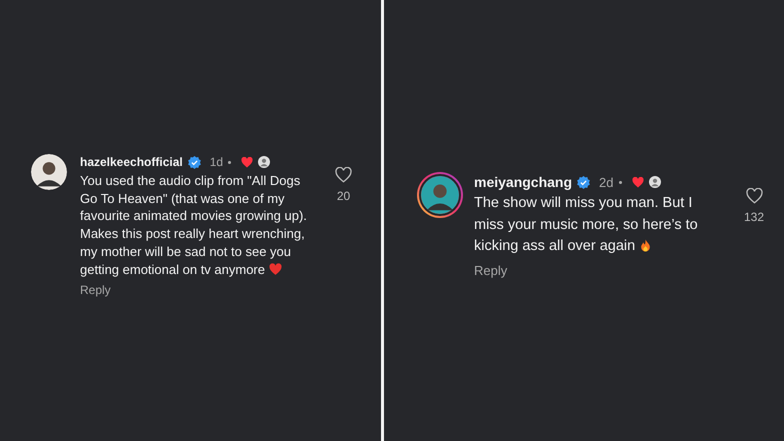 This screenshot has height=441, width=784. I want to click on fire-emoji-icon, so click(645, 245).